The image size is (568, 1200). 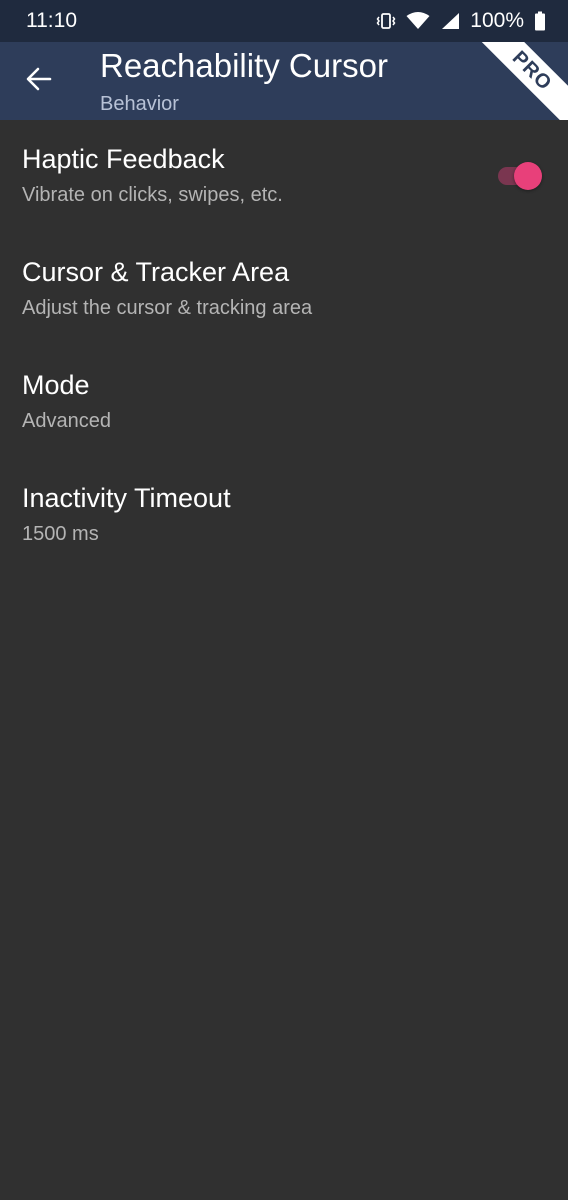 I want to click on setting-summary: Vibrate on clicks, swipes, etc., so click(x=152, y=195).